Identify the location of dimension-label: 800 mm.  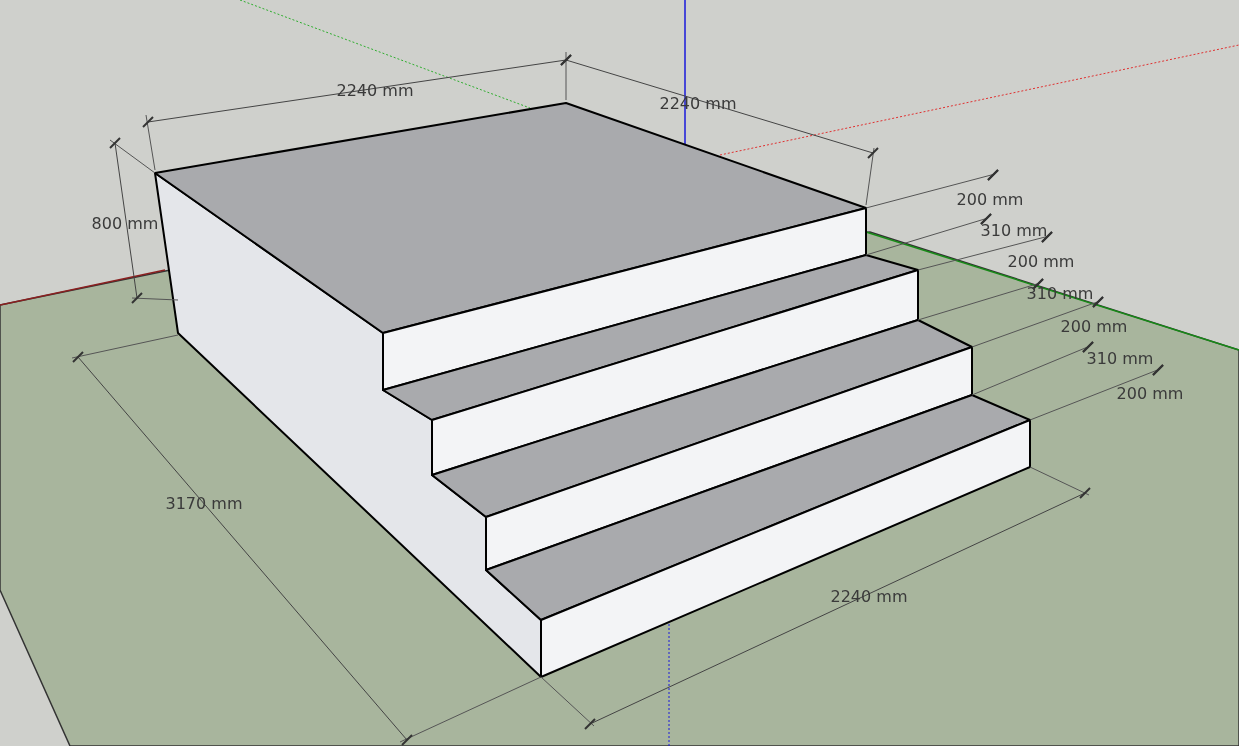
(125, 223).